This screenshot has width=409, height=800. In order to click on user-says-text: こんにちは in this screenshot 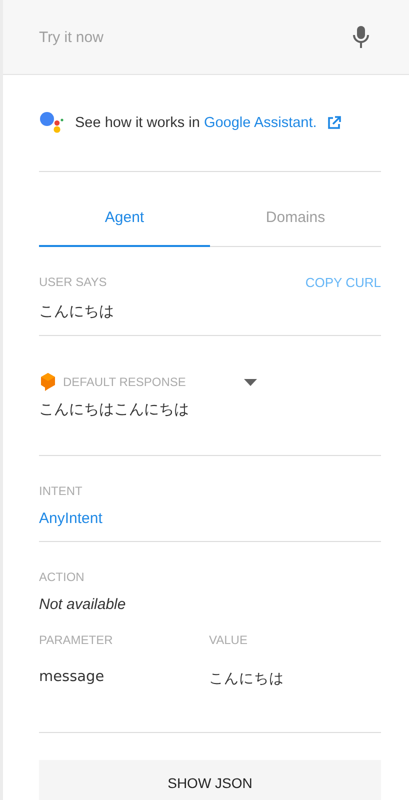, I will do `click(77, 311)`.